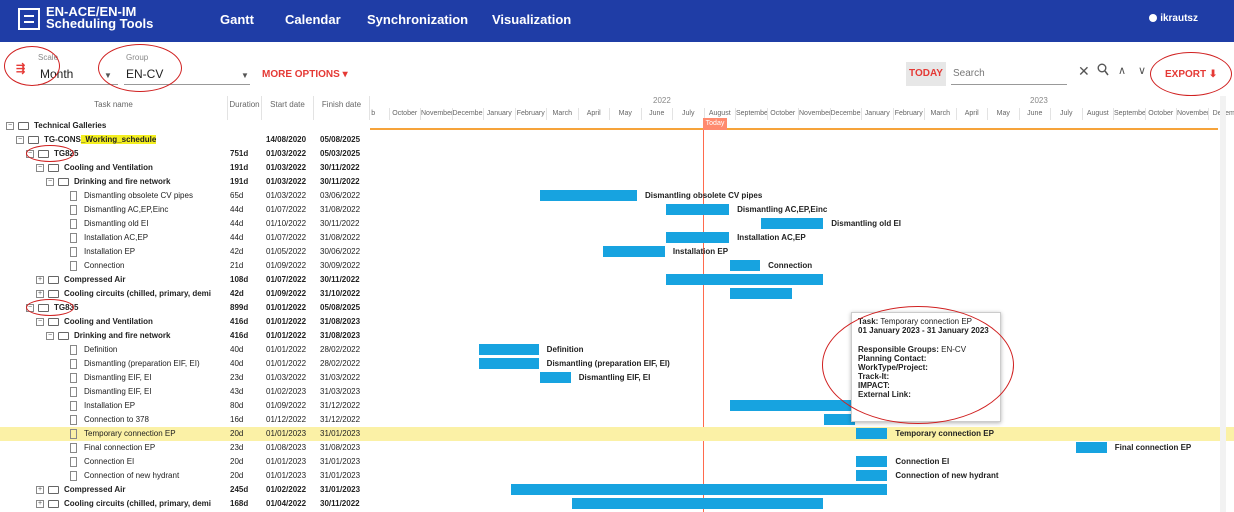 This screenshot has height=512, width=1234. I want to click on task-row: Installation EP 80d 01/09/2022 31/12/2022, so click(617, 406).